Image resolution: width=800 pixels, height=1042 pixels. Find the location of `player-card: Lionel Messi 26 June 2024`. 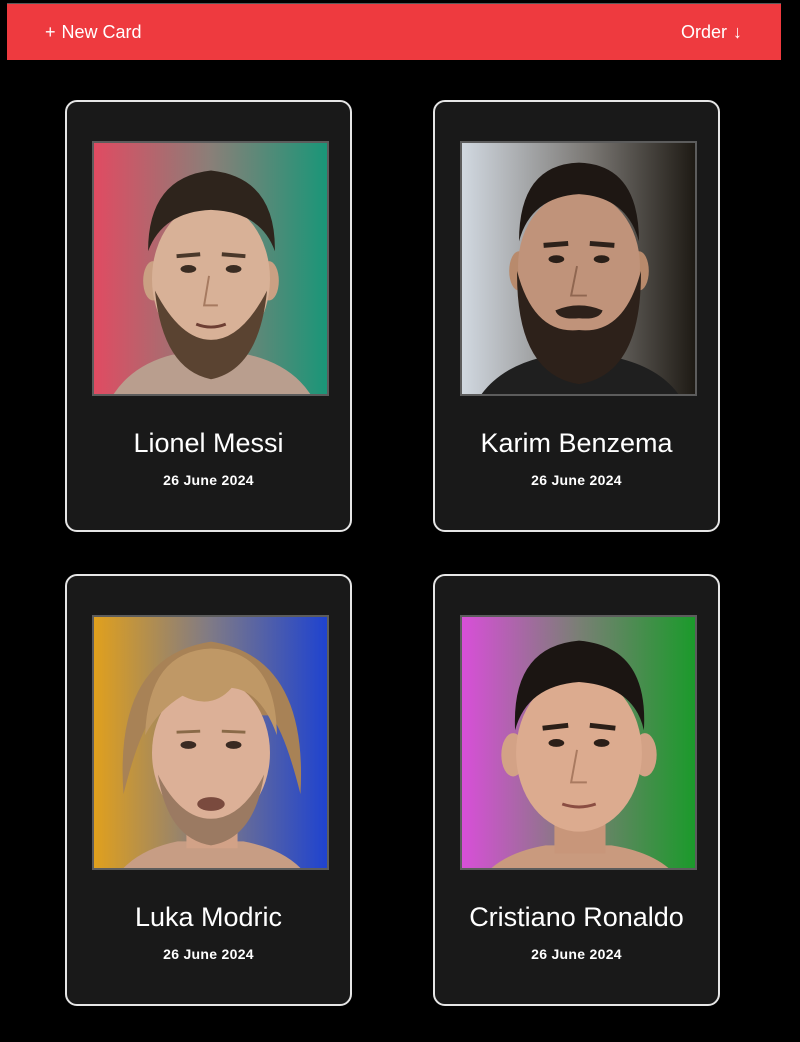

player-card: Lionel Messi 26 June 2024 is located at coordinates (208, 316).